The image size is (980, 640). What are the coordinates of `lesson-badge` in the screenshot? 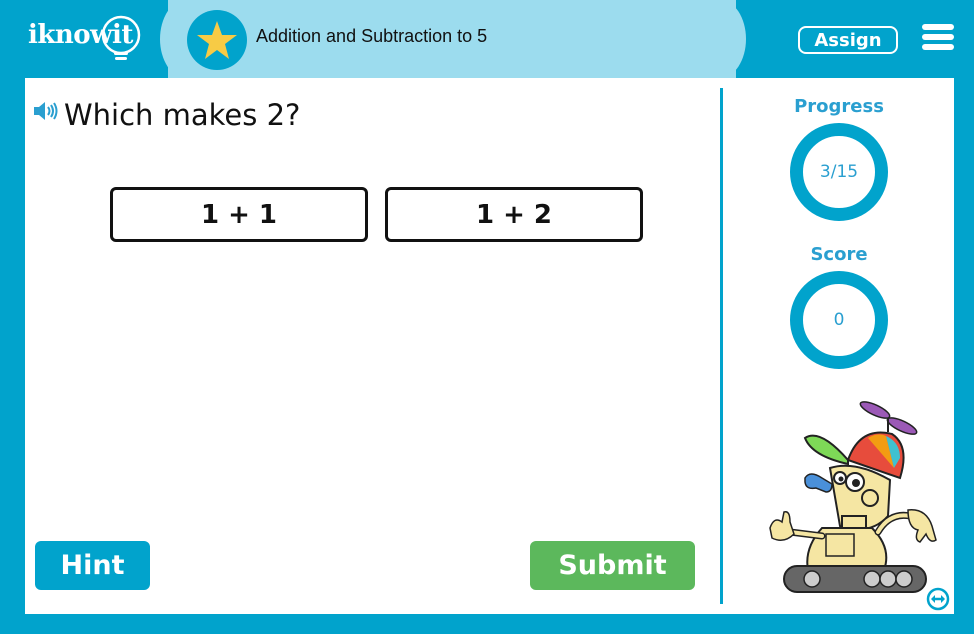 It's located at (217, 40).